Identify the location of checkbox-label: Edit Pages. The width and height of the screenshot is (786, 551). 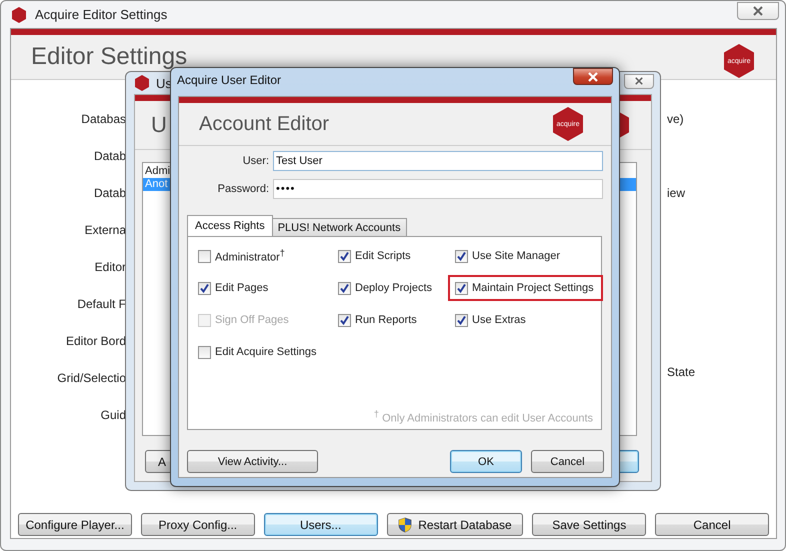
(241, 288).